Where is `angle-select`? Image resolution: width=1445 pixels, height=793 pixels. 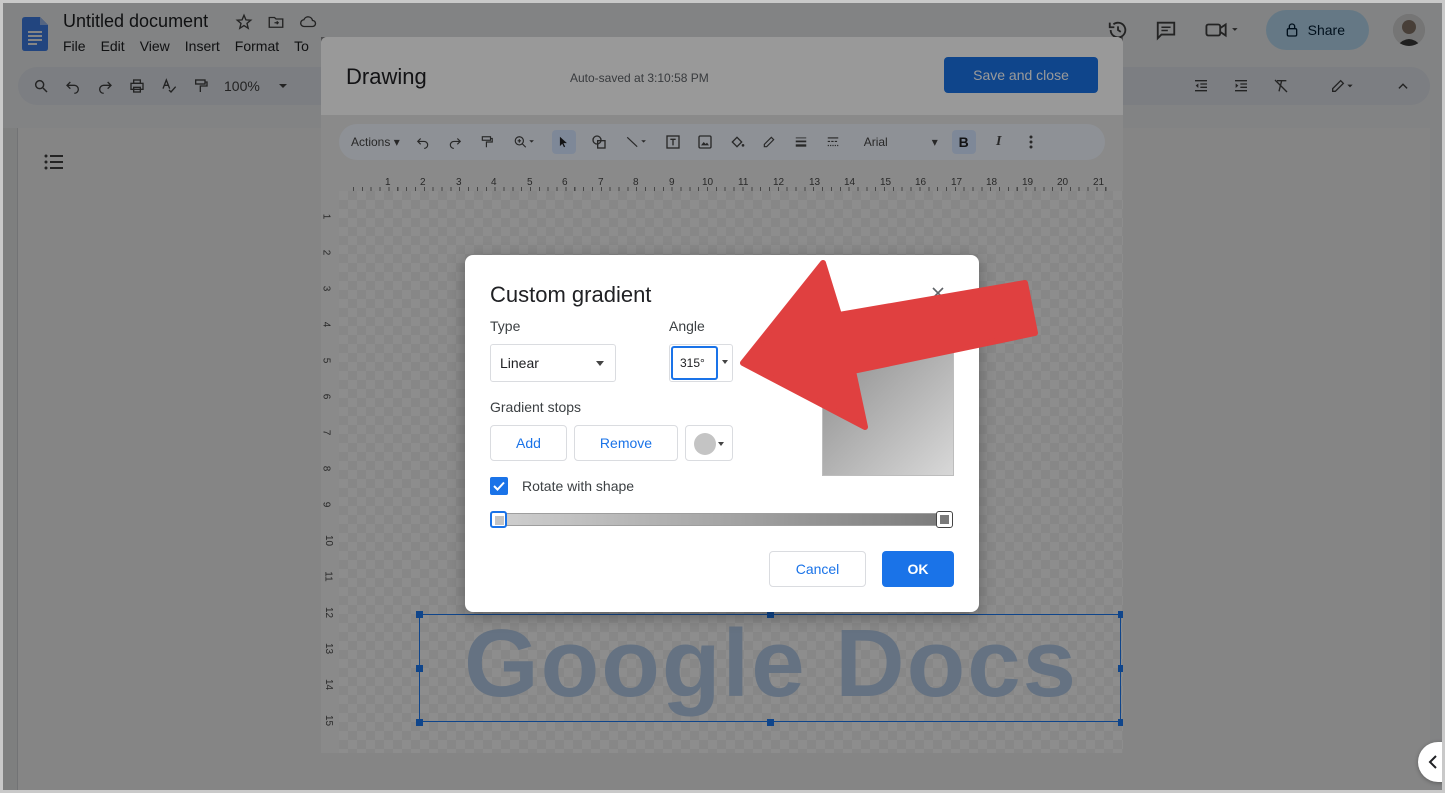
angle-select is located at coordinates (701, 363).